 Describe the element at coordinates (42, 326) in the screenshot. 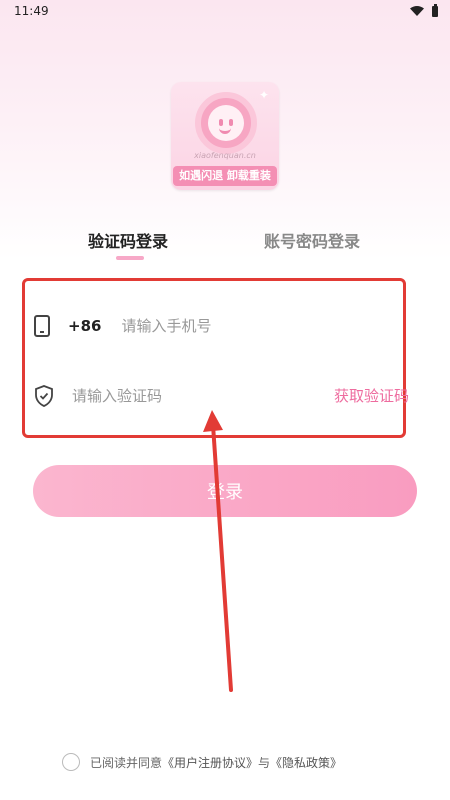

I see `phone-icon` at that location.